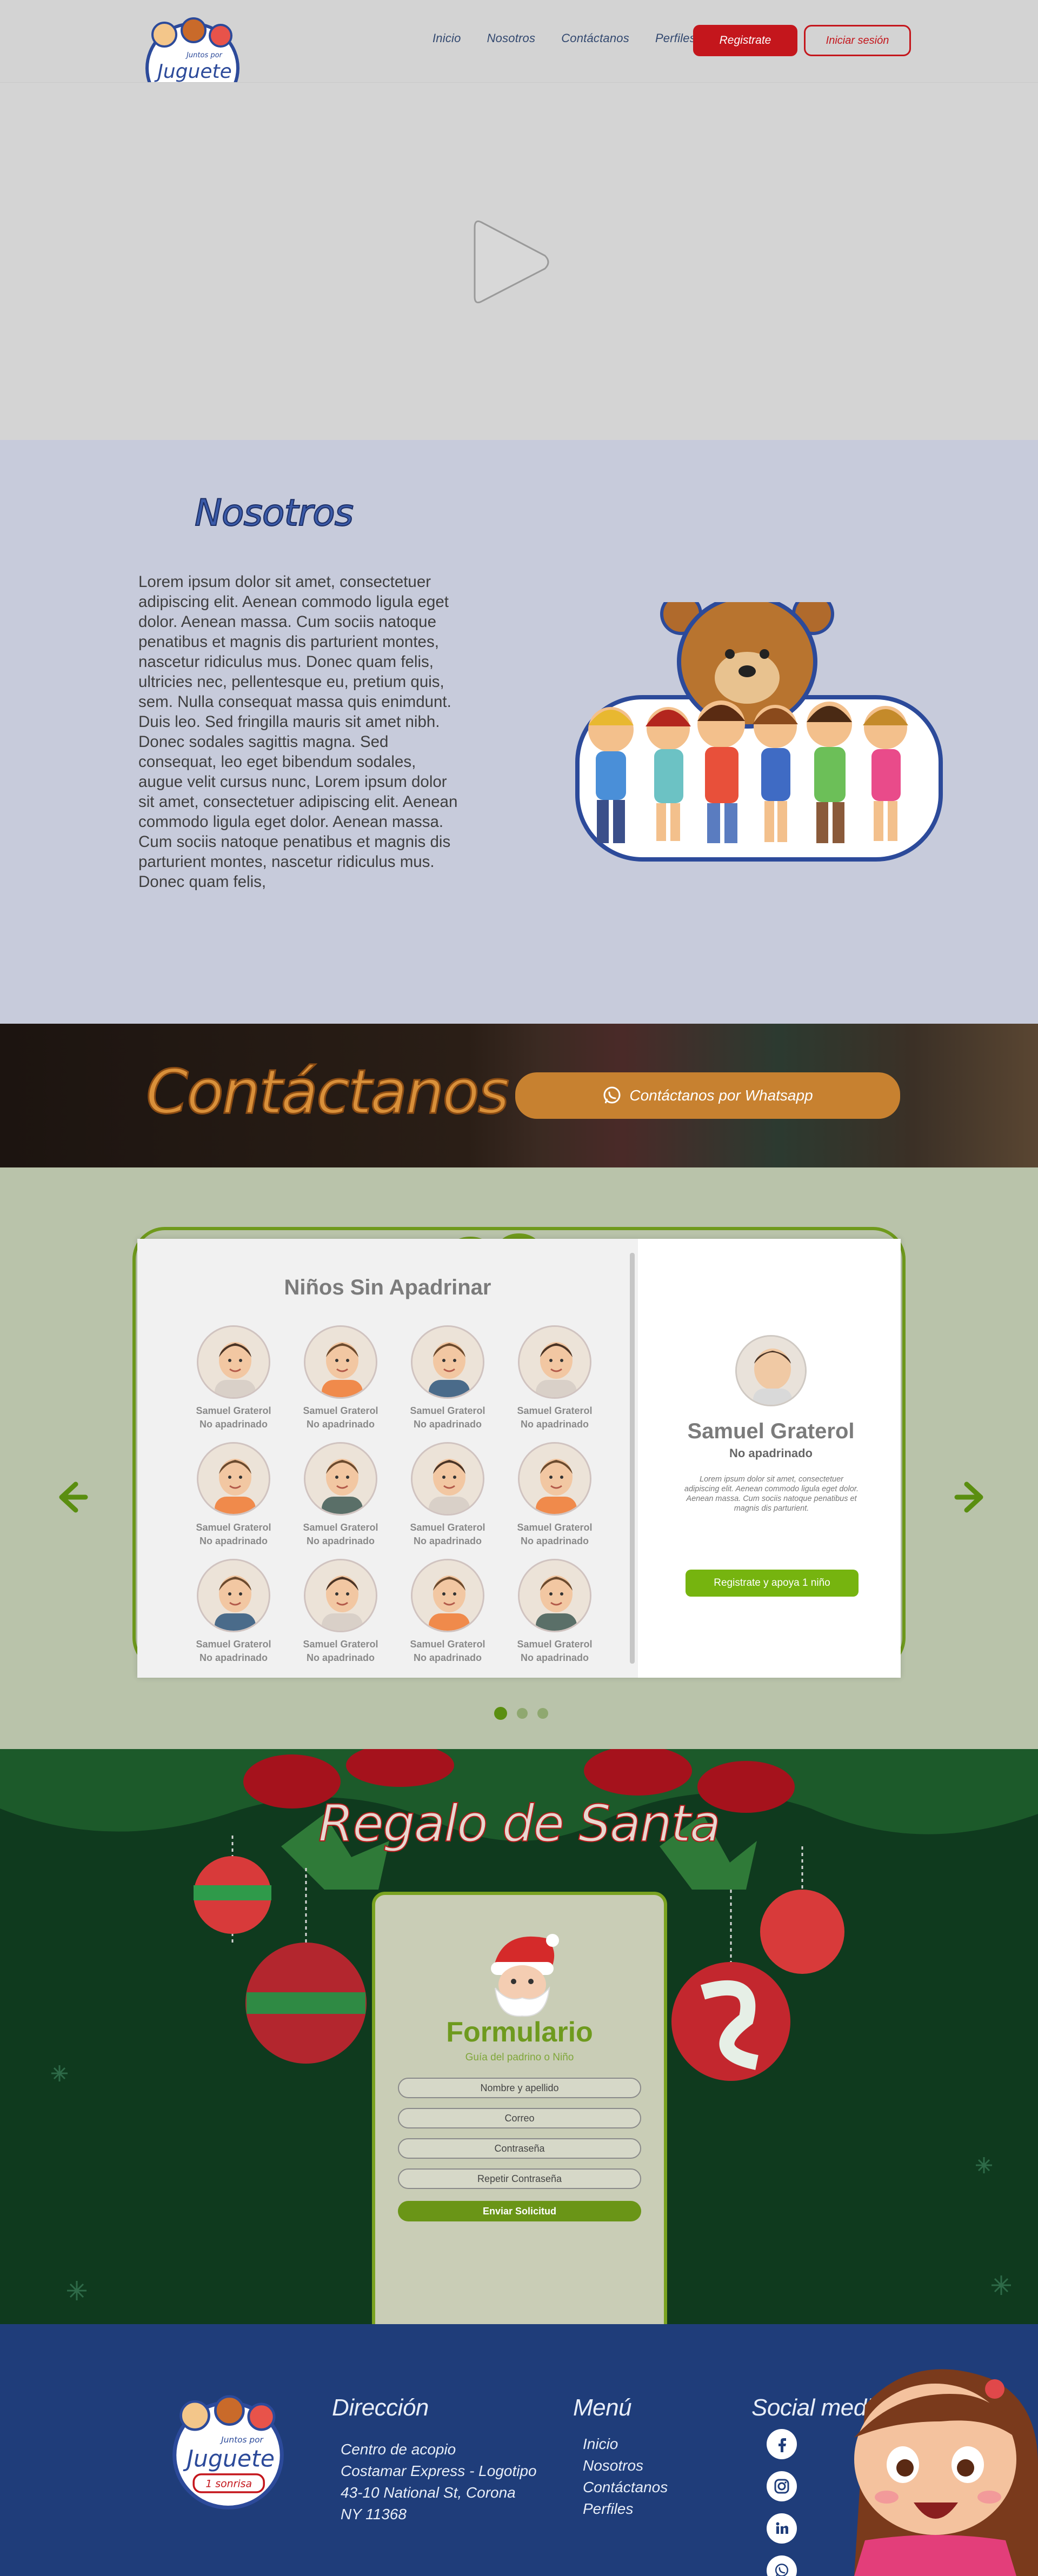 This screenshot has height=2576, width=1038. Describe the element at coordinates (625, 2466) in the screenshot. I see `footer-link-nosotros: Nosotros` at that location.